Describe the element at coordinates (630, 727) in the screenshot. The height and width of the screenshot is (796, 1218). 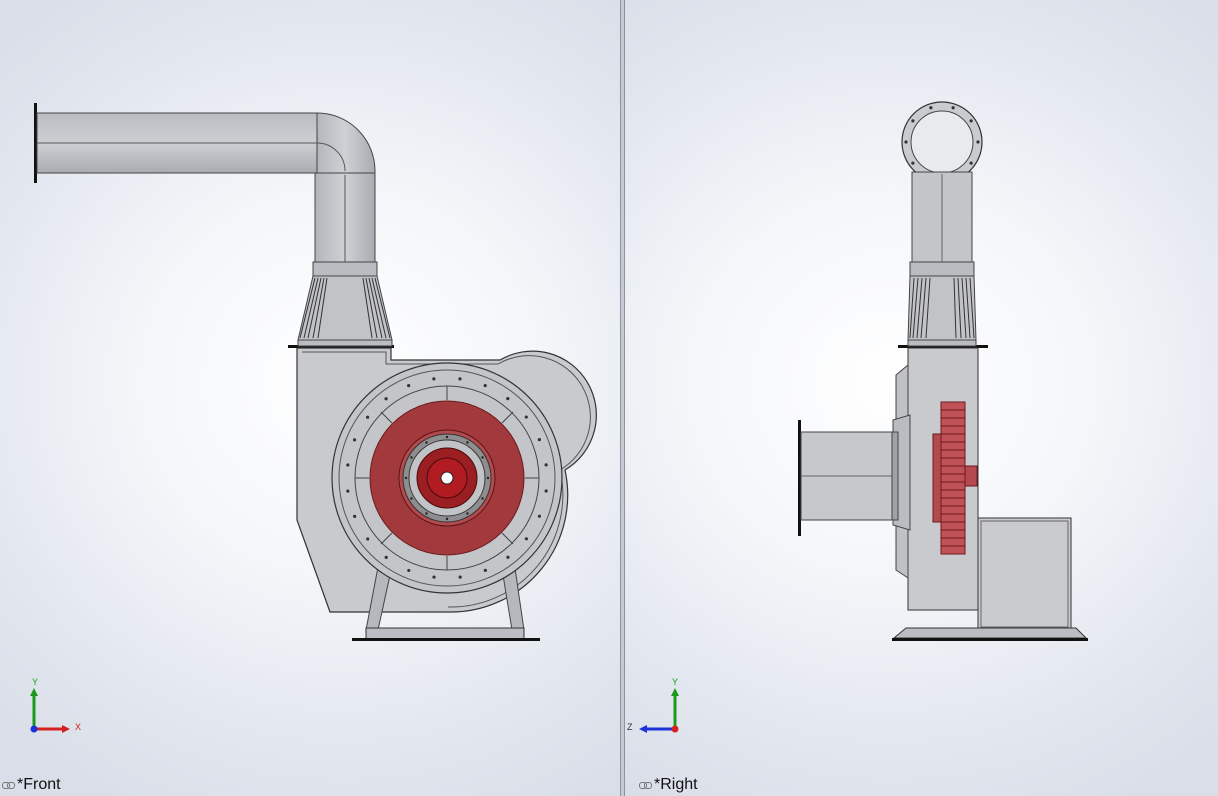
I see `triad-z-label: Z` at that location.